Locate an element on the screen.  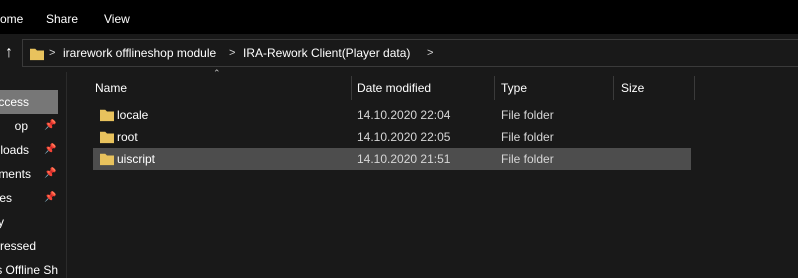
nav-item-quick-access: ccess is located at coordinates (29, 102).